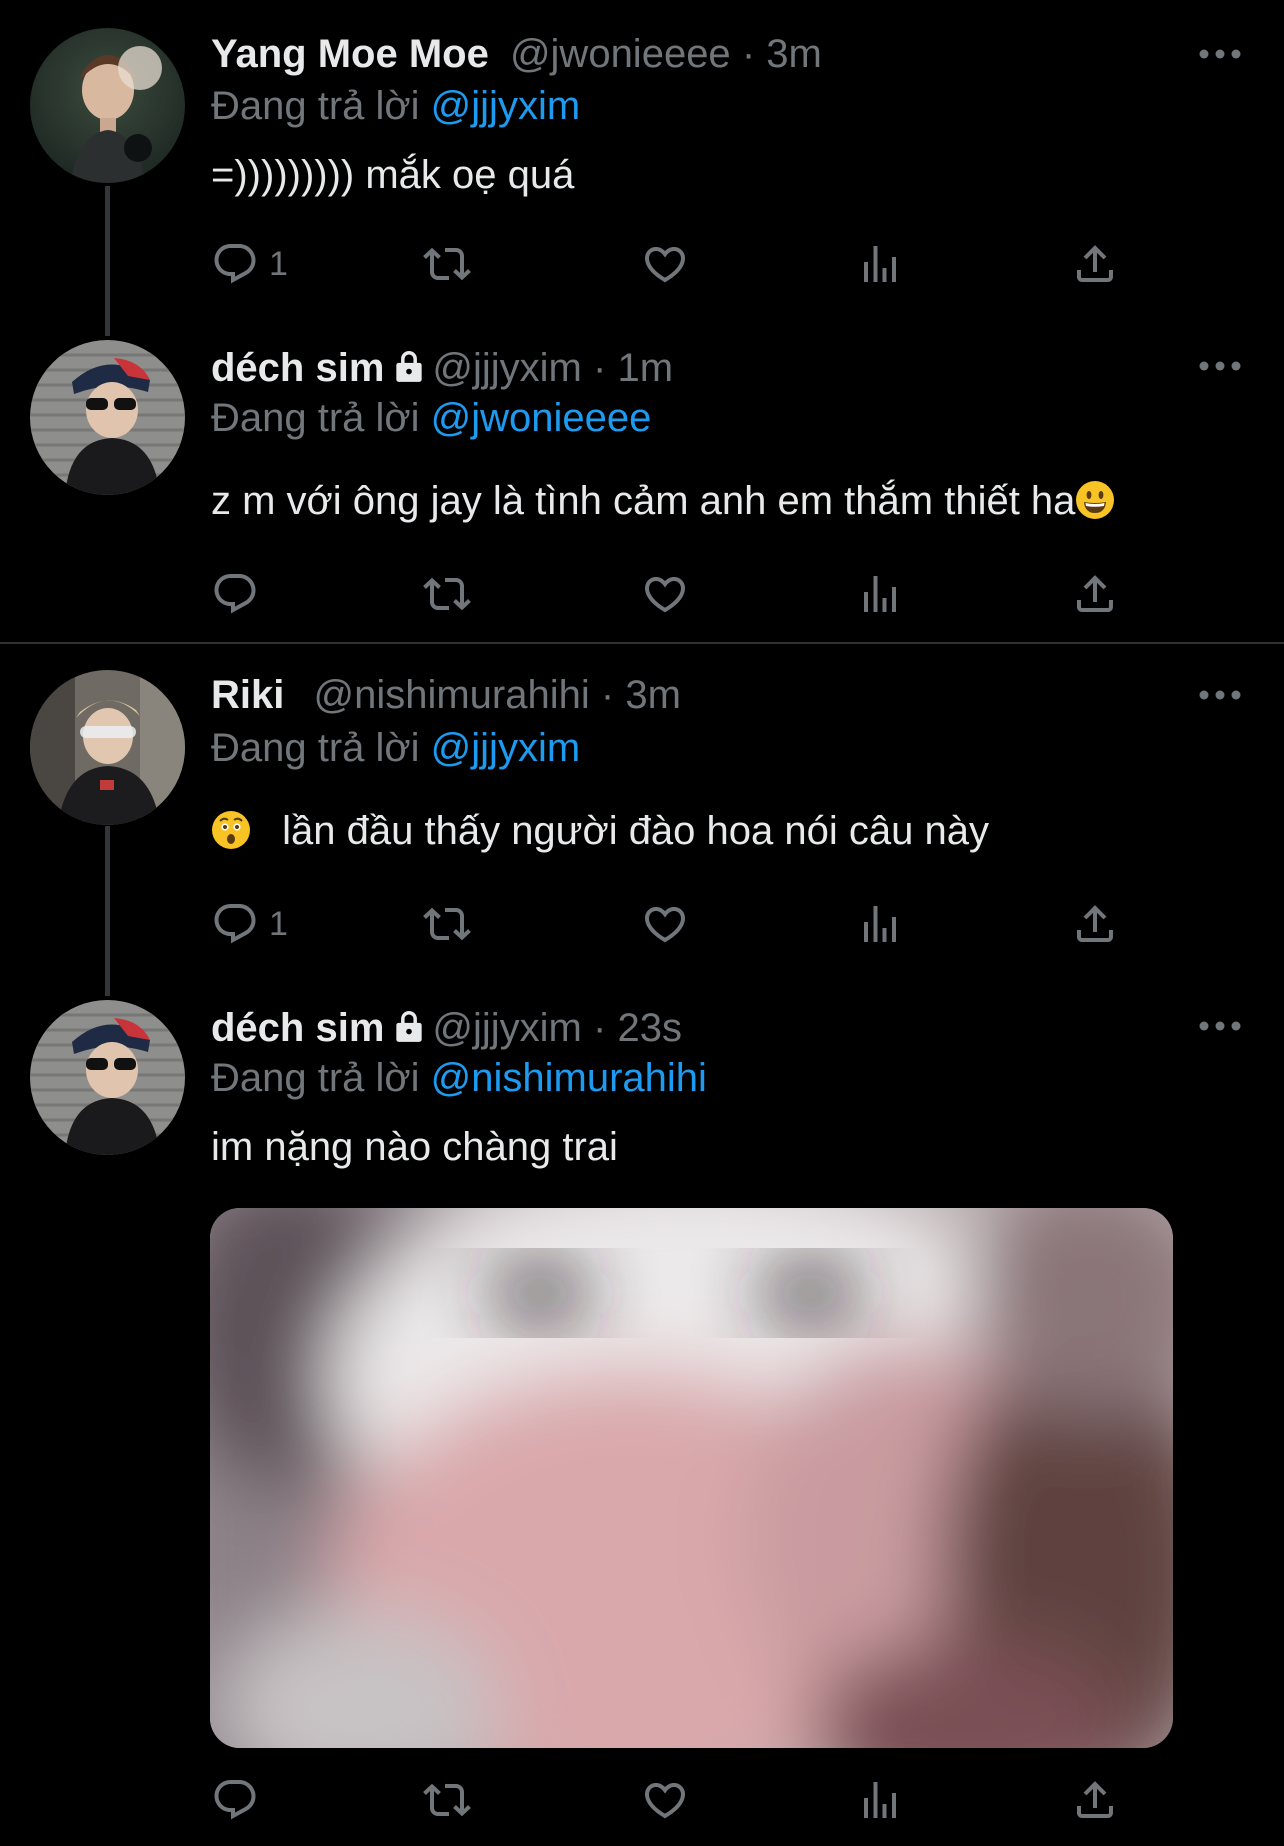  I want to click on tweet-header: déch sim @jjjyxim · 23s, so click(446, 1028).